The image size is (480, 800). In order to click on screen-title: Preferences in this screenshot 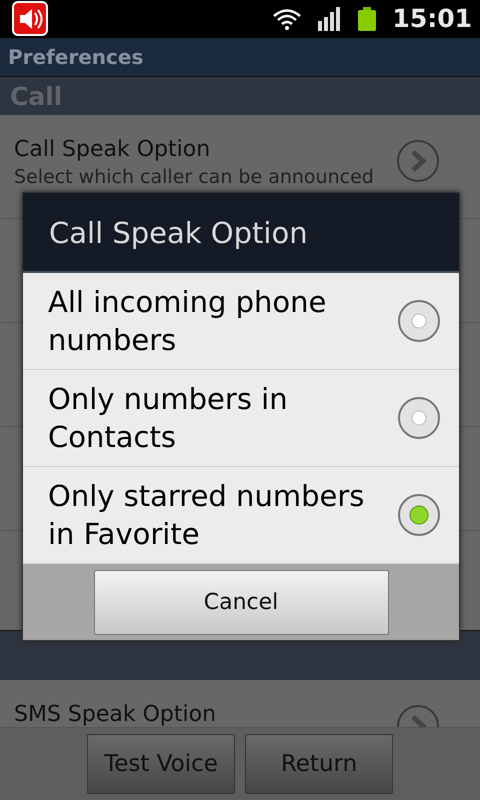, I will do `click(76, 57)`.